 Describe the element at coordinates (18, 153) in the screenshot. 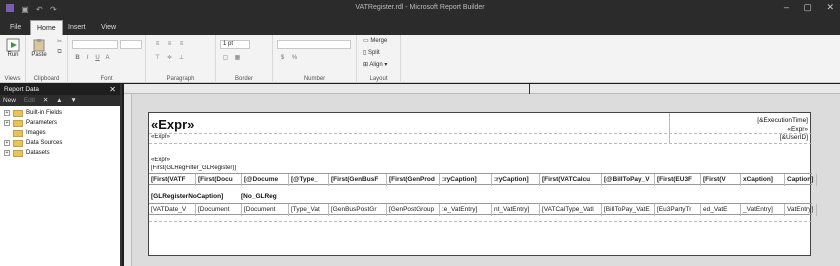

I see `folder-icon` at that location.